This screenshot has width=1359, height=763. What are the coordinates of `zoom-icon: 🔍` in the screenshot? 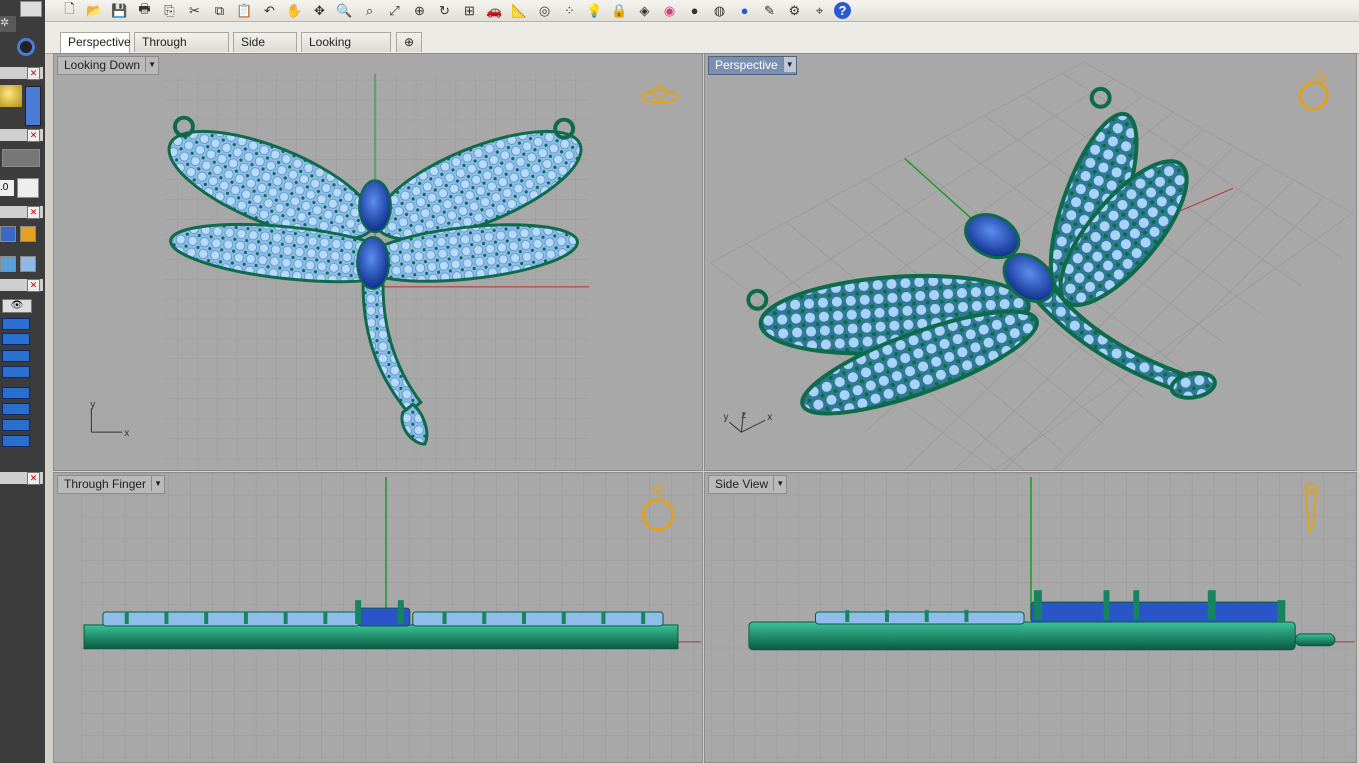 It's located at (344, 11).